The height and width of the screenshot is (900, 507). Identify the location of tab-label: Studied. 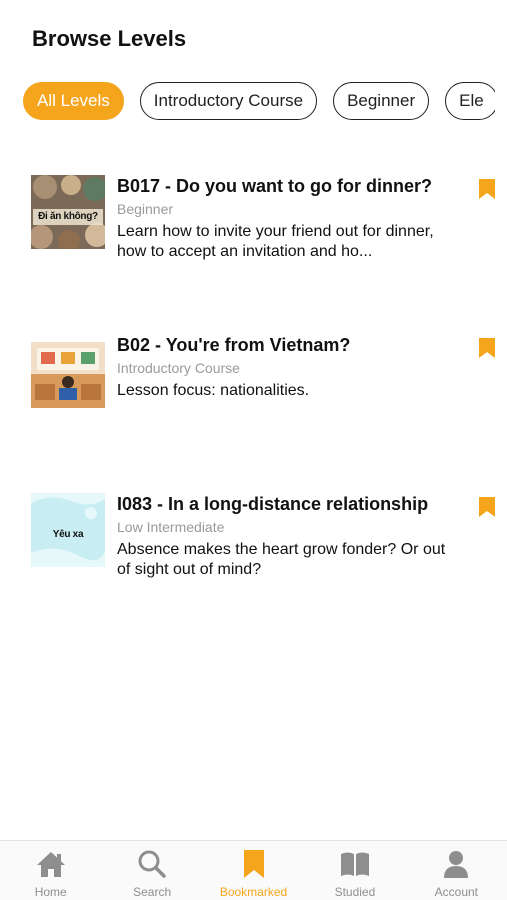
(355, 892).